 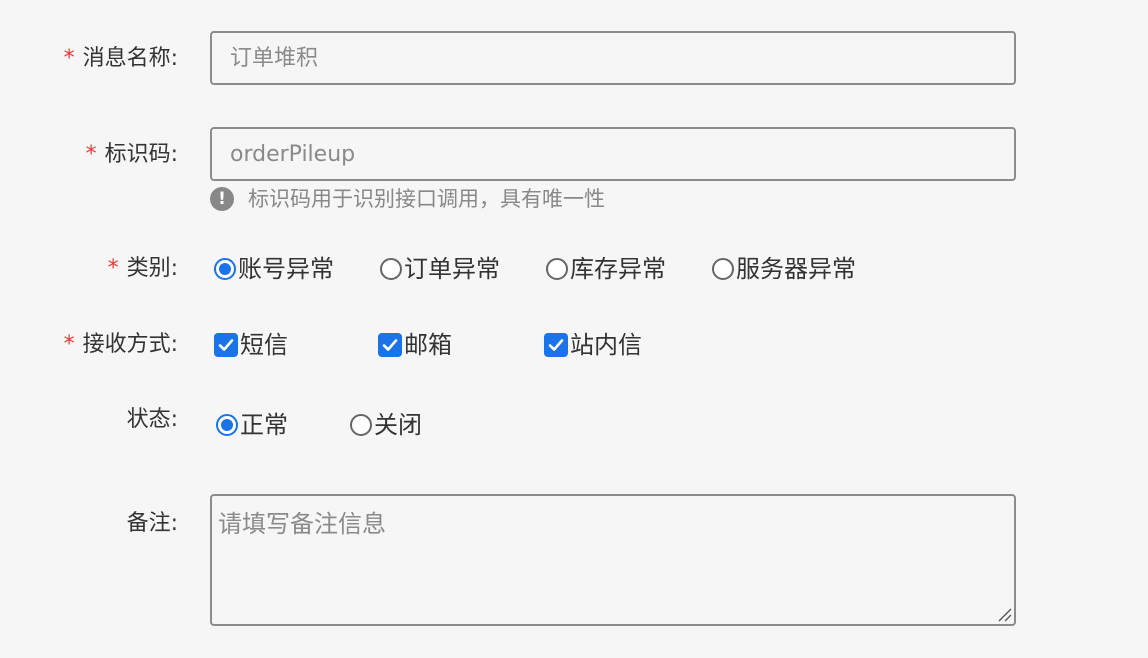 What do you see at coordinates (264, 345) in the screenshot?
I see `receive-option-label: 短信` at bounding box center [264, 345].